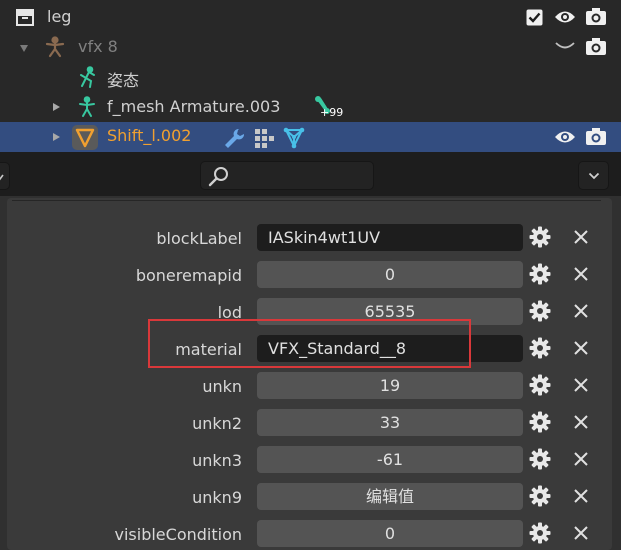 The image size is (621, 550). I want to click on mesh-data-icon, so click(294, 138).